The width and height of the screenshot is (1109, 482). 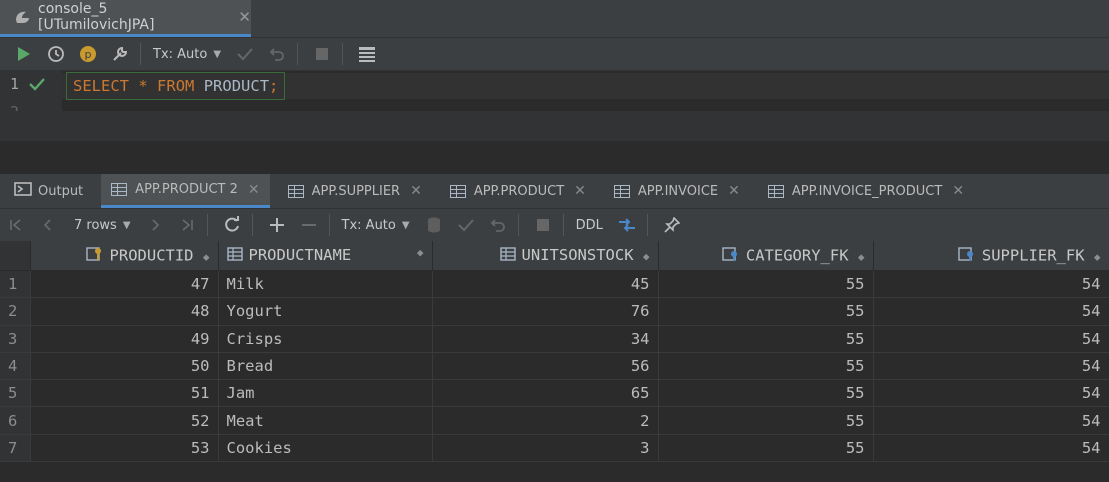 What do you see at coordinates (376, 225) in the screenshot?
I see `grid-tx-mode-dropdown: Tx: Auto ▼` at bounding box center [376, 225].